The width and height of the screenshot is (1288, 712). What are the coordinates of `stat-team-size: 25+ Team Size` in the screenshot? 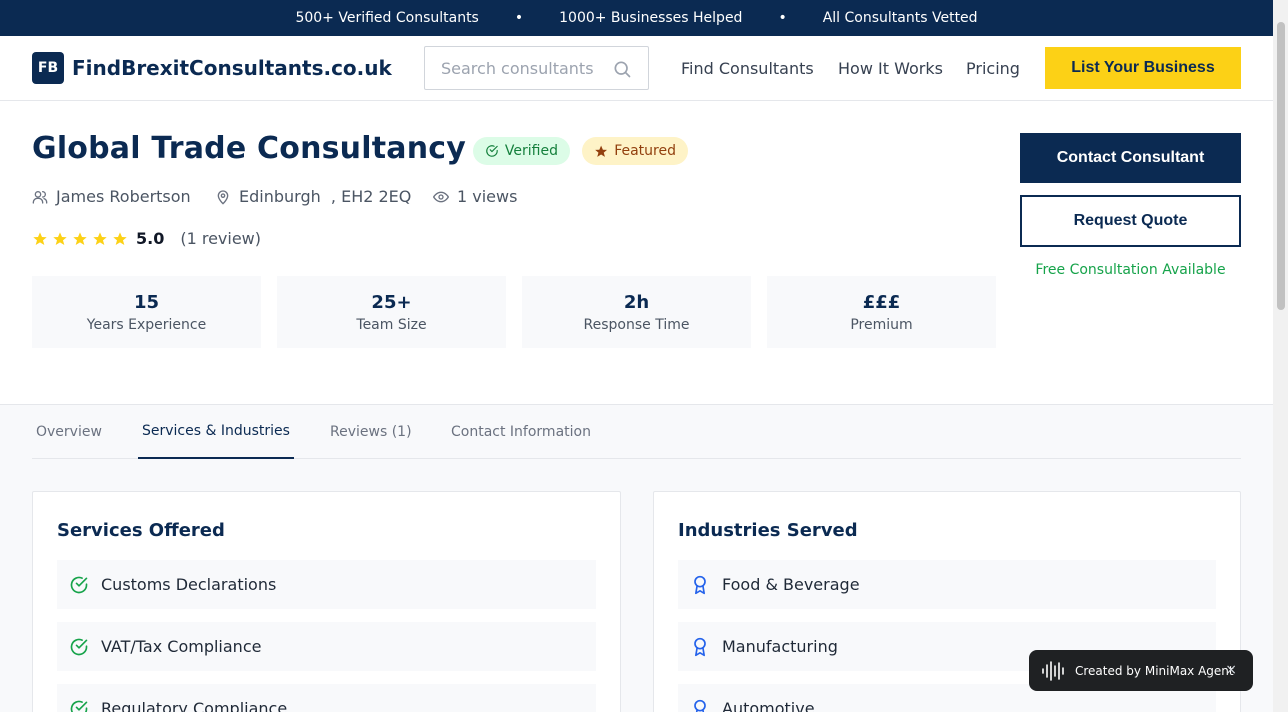 It's located at (391, 312).